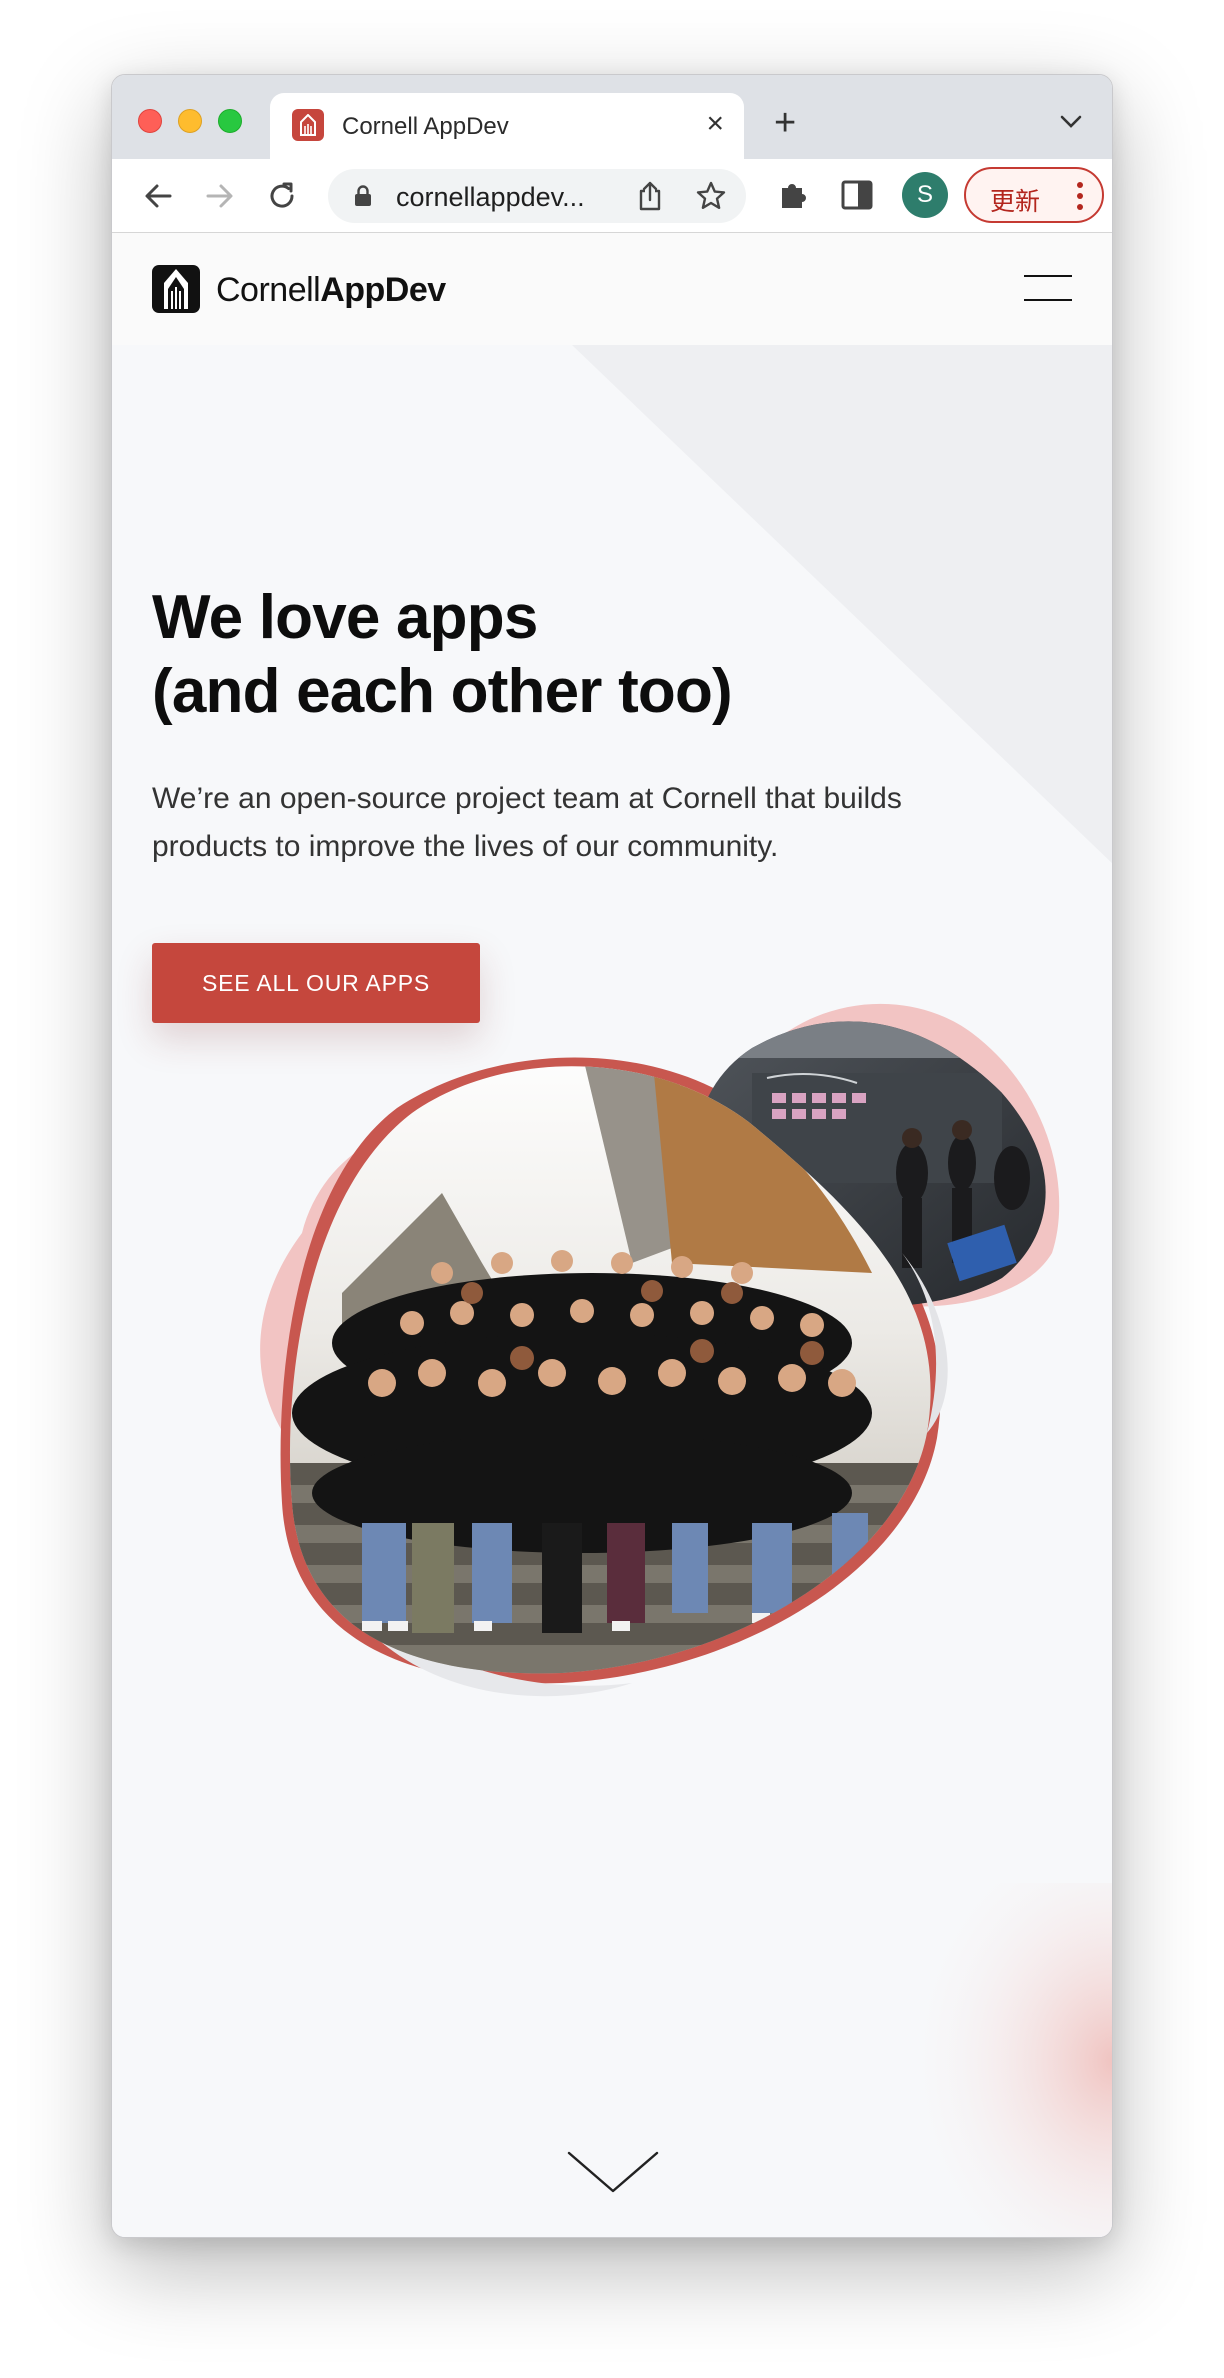 This screenshot has width=1224, height=2378. Describe the element at coordinates (793, 195) in the screenshot. I see `extensions-puzzle-icon` at that location.